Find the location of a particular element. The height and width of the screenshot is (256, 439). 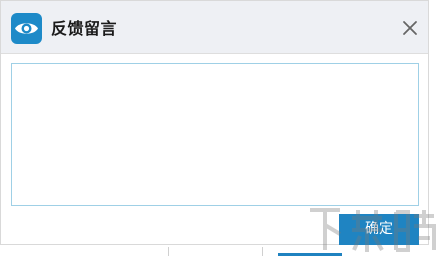

close-icon is located at coordinates (410, 28).